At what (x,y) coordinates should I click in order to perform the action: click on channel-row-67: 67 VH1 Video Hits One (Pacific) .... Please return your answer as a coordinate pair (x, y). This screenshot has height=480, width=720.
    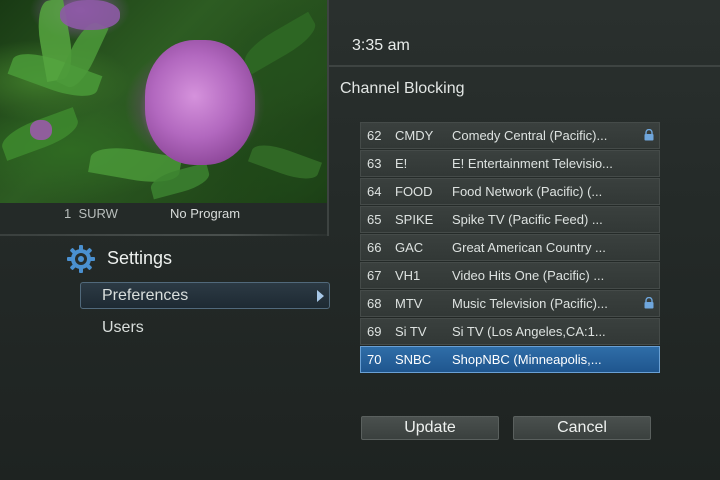
    Looking at the image, I should click on (510, 275).